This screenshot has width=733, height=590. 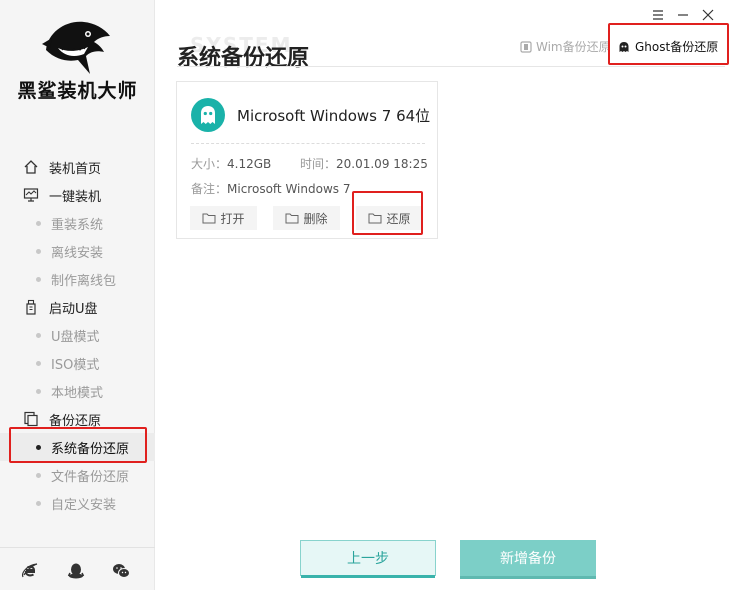 I want to click on sidebar-item-label: 本地模式, so click(x=77, y=393).